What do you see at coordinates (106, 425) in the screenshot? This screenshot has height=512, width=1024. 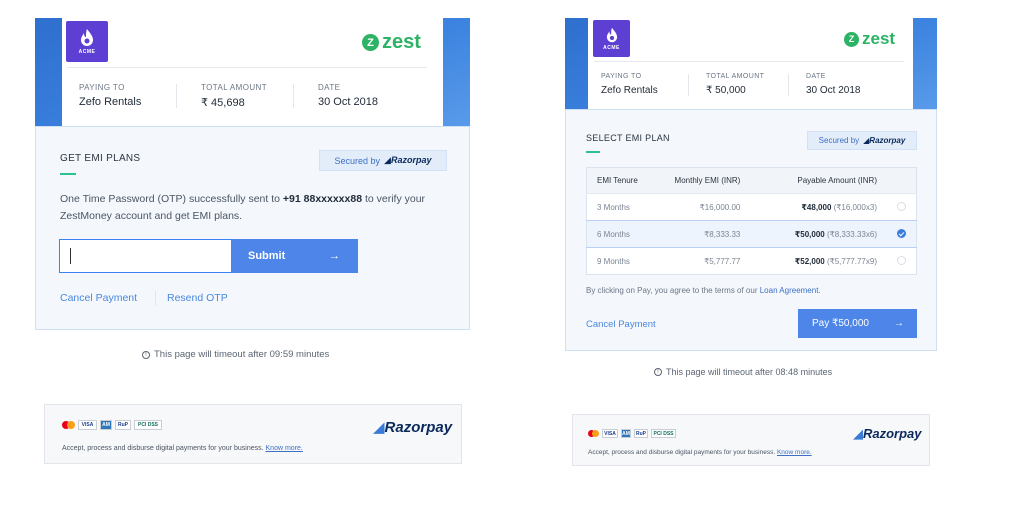 I see `amex-icon: AM` at bounding box center [106, 425].